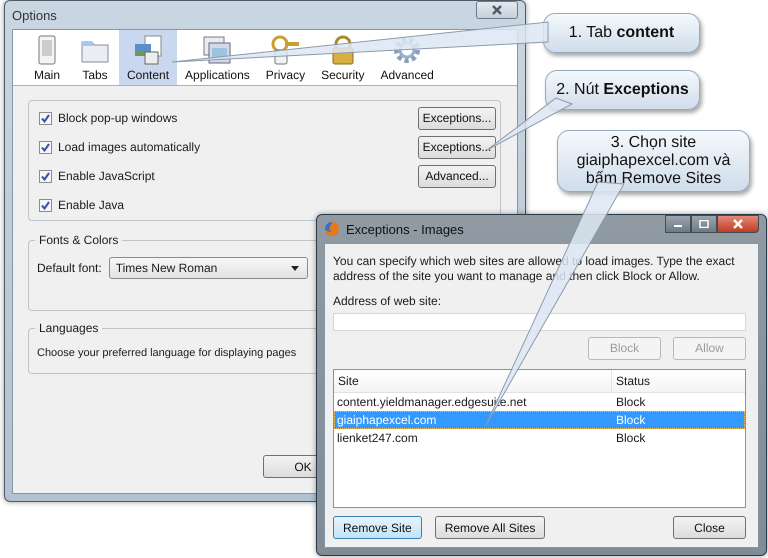 This screenshot has height=558, width=768. Describe the element at coordinates (539, 322) in the screenshot. I see `address-field` at that location.